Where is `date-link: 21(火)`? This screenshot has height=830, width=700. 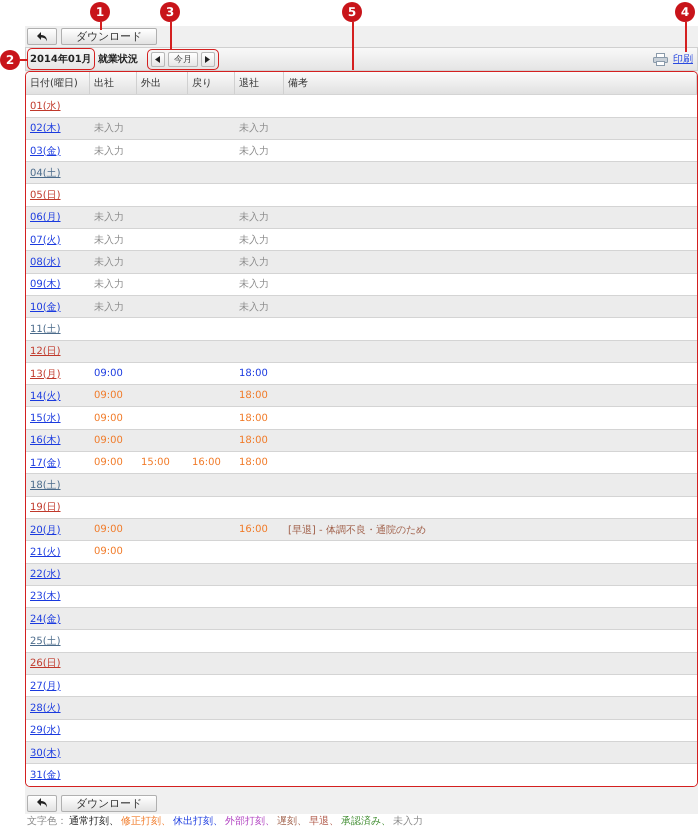
date-link: 21(火) is located at coordinates (45, 552).